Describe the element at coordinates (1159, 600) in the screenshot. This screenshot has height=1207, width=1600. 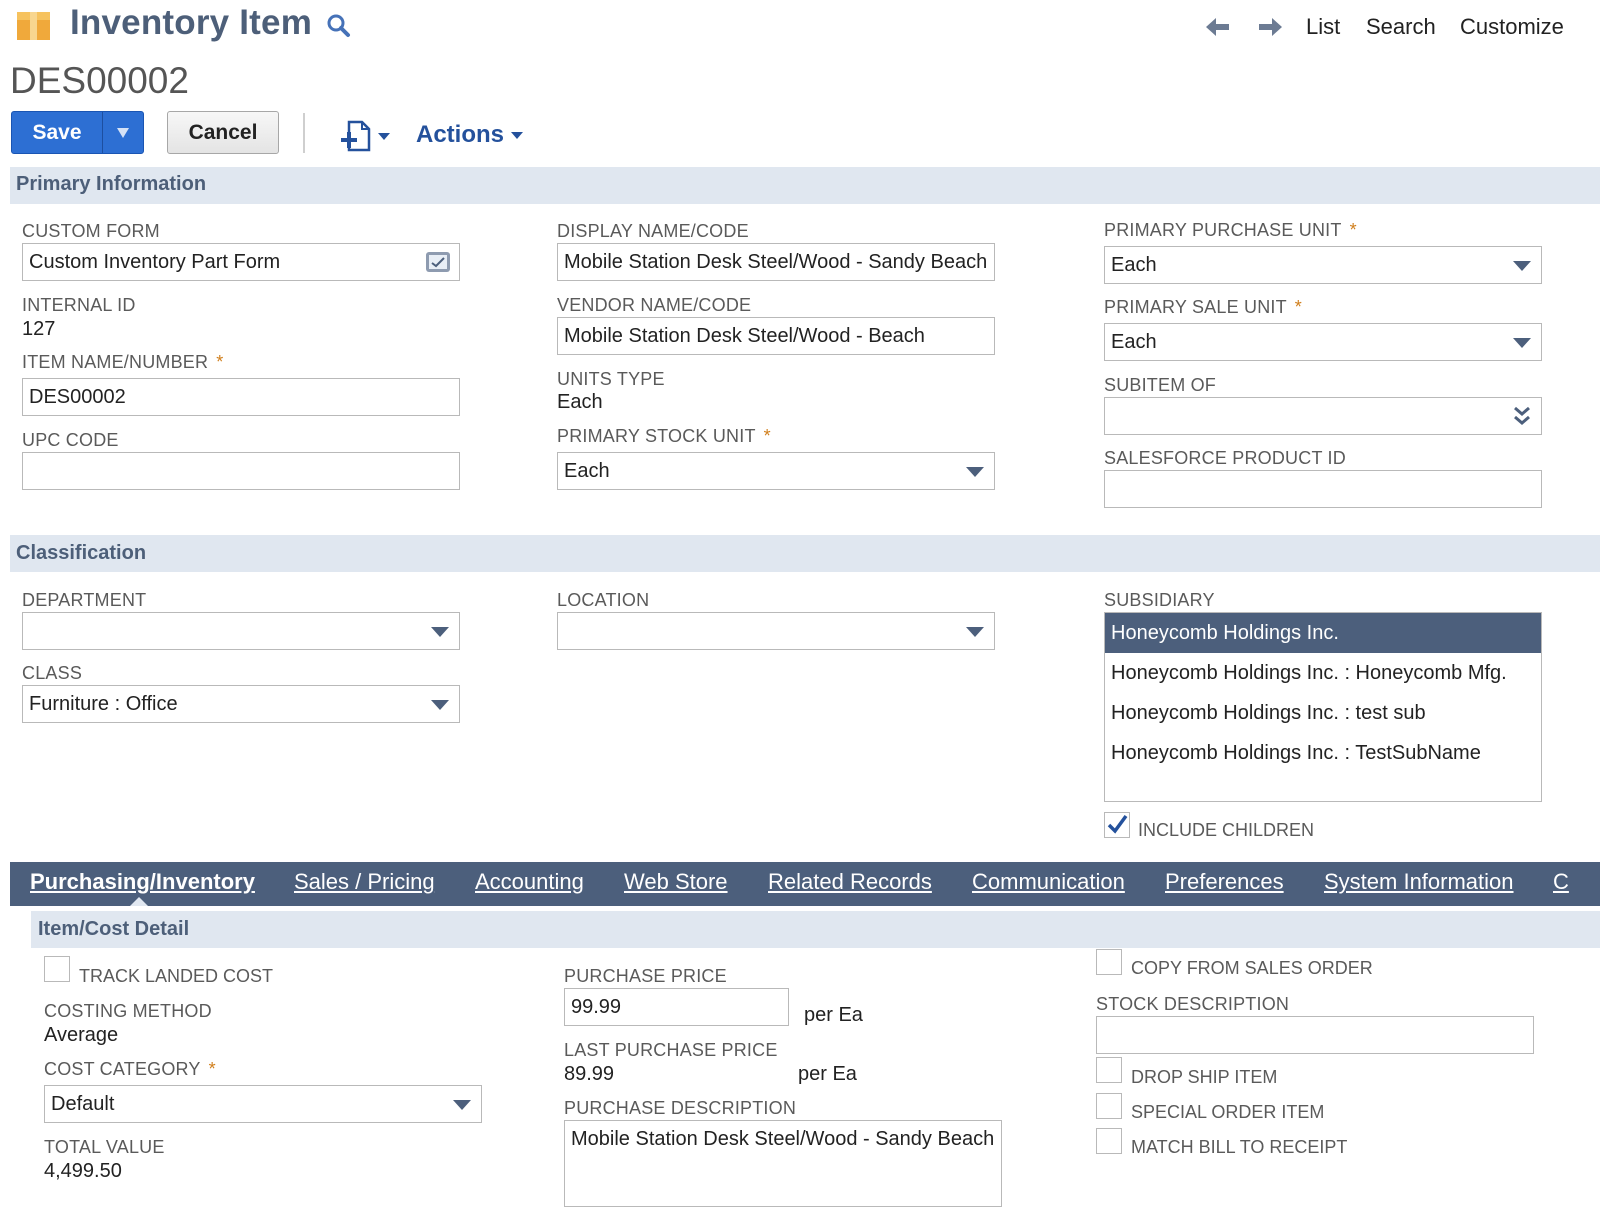
I see `subsidiary-label: SUBSIDIARY` at that location.